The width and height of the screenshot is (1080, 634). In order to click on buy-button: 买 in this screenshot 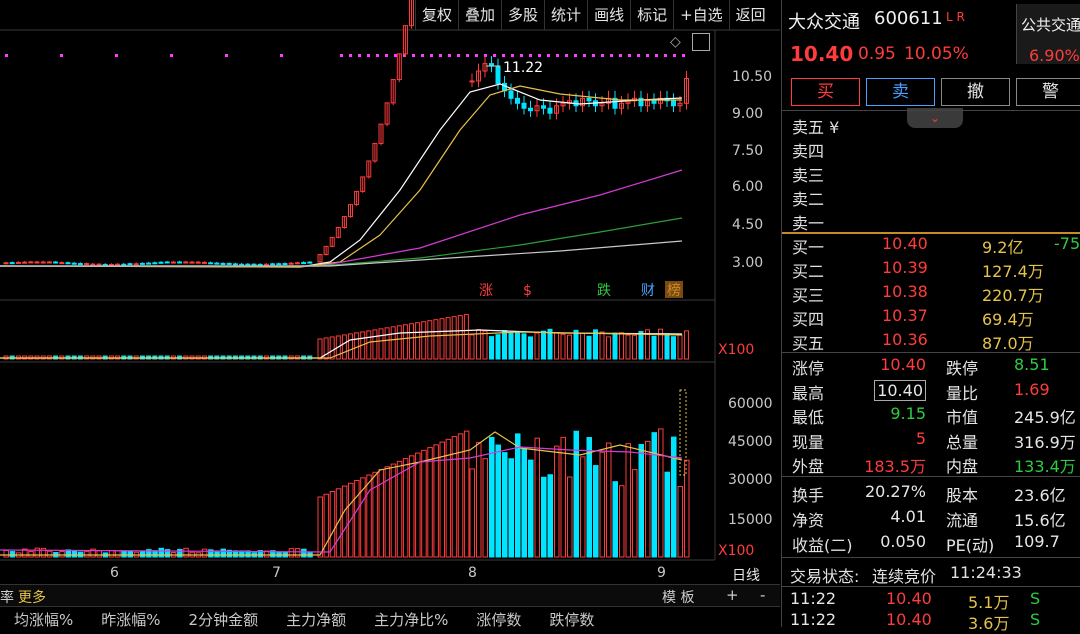, I will do `click(825, 92)`.